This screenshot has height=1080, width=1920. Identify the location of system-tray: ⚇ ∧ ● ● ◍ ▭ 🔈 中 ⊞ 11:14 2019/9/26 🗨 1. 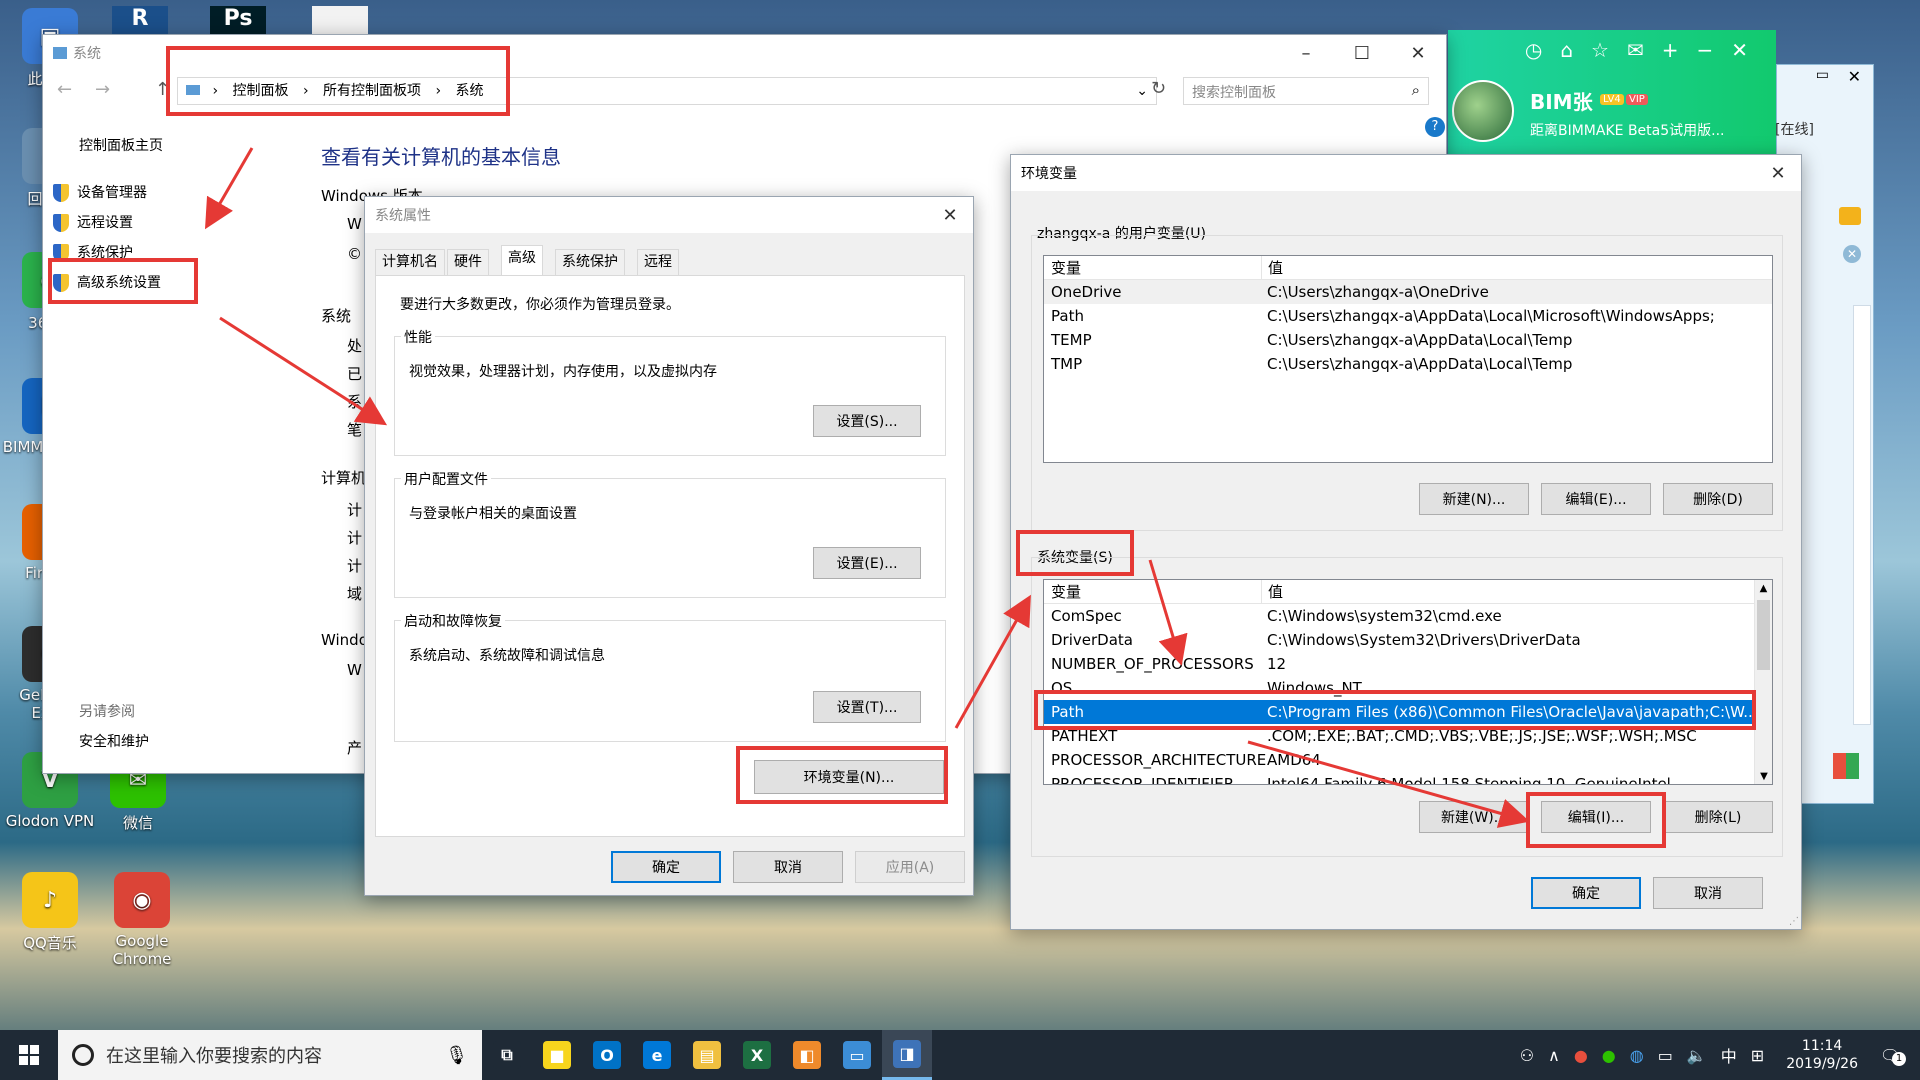
(1720, 1055).